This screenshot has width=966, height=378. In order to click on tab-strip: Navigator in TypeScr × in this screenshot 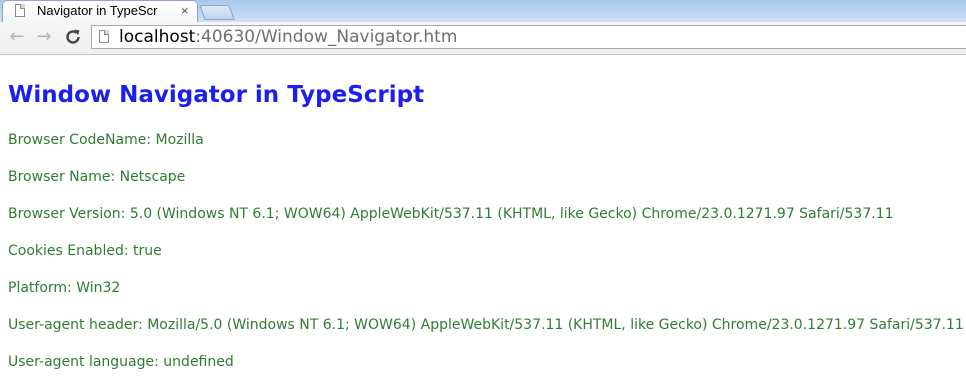, I will do `click(483, 11)`.